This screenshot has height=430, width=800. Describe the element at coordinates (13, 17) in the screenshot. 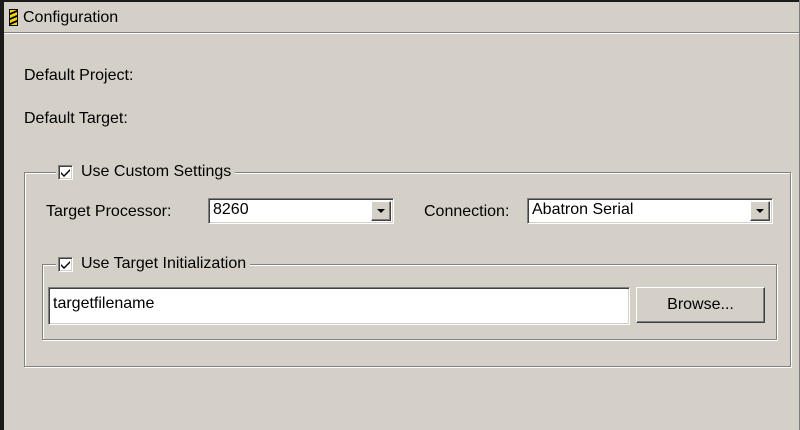

I see `config-app-icon` at that location.